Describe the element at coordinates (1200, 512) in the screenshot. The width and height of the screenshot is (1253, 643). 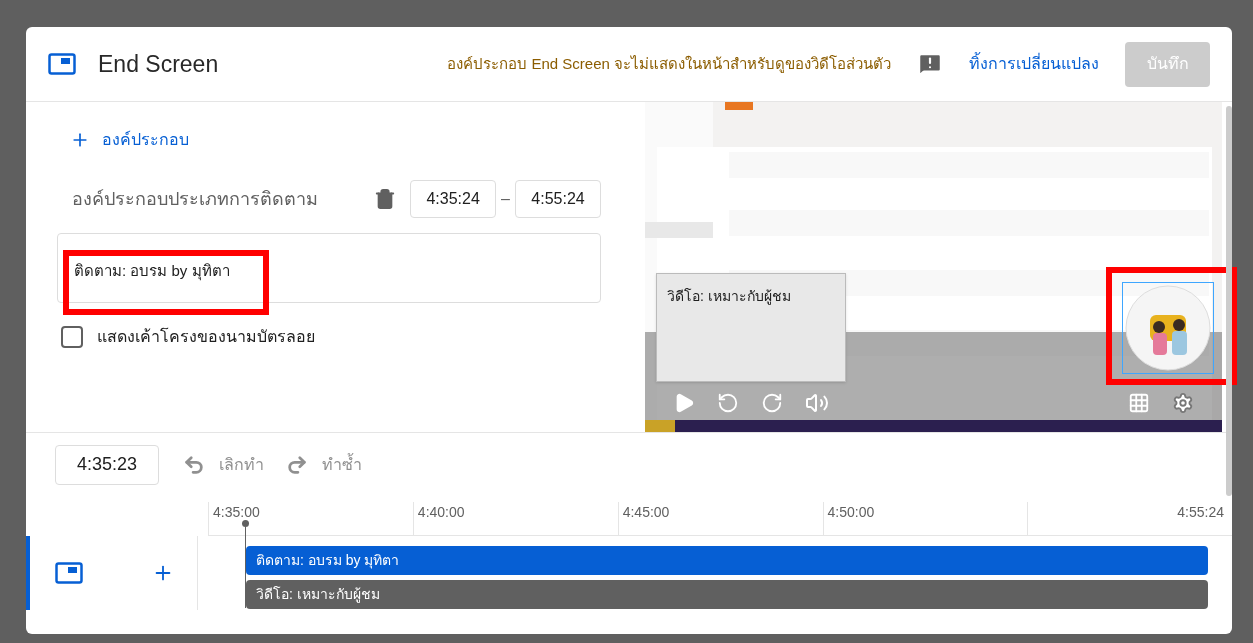
I see `time-tick-label: 4:55:24` at that location.